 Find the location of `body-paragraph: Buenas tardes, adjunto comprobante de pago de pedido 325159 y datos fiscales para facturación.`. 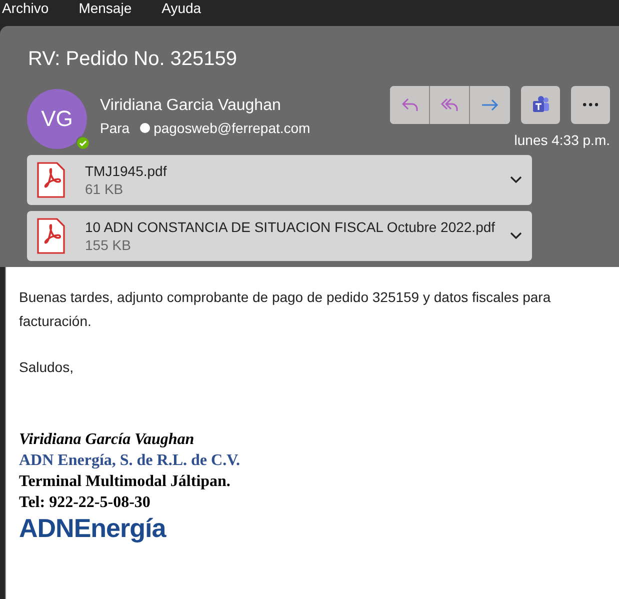

body-paragraph: Buenas tardes, adjunto comprobante de pago de pedido 325159 y datos fiscales para facturación. is located at coordinates (285, 309).